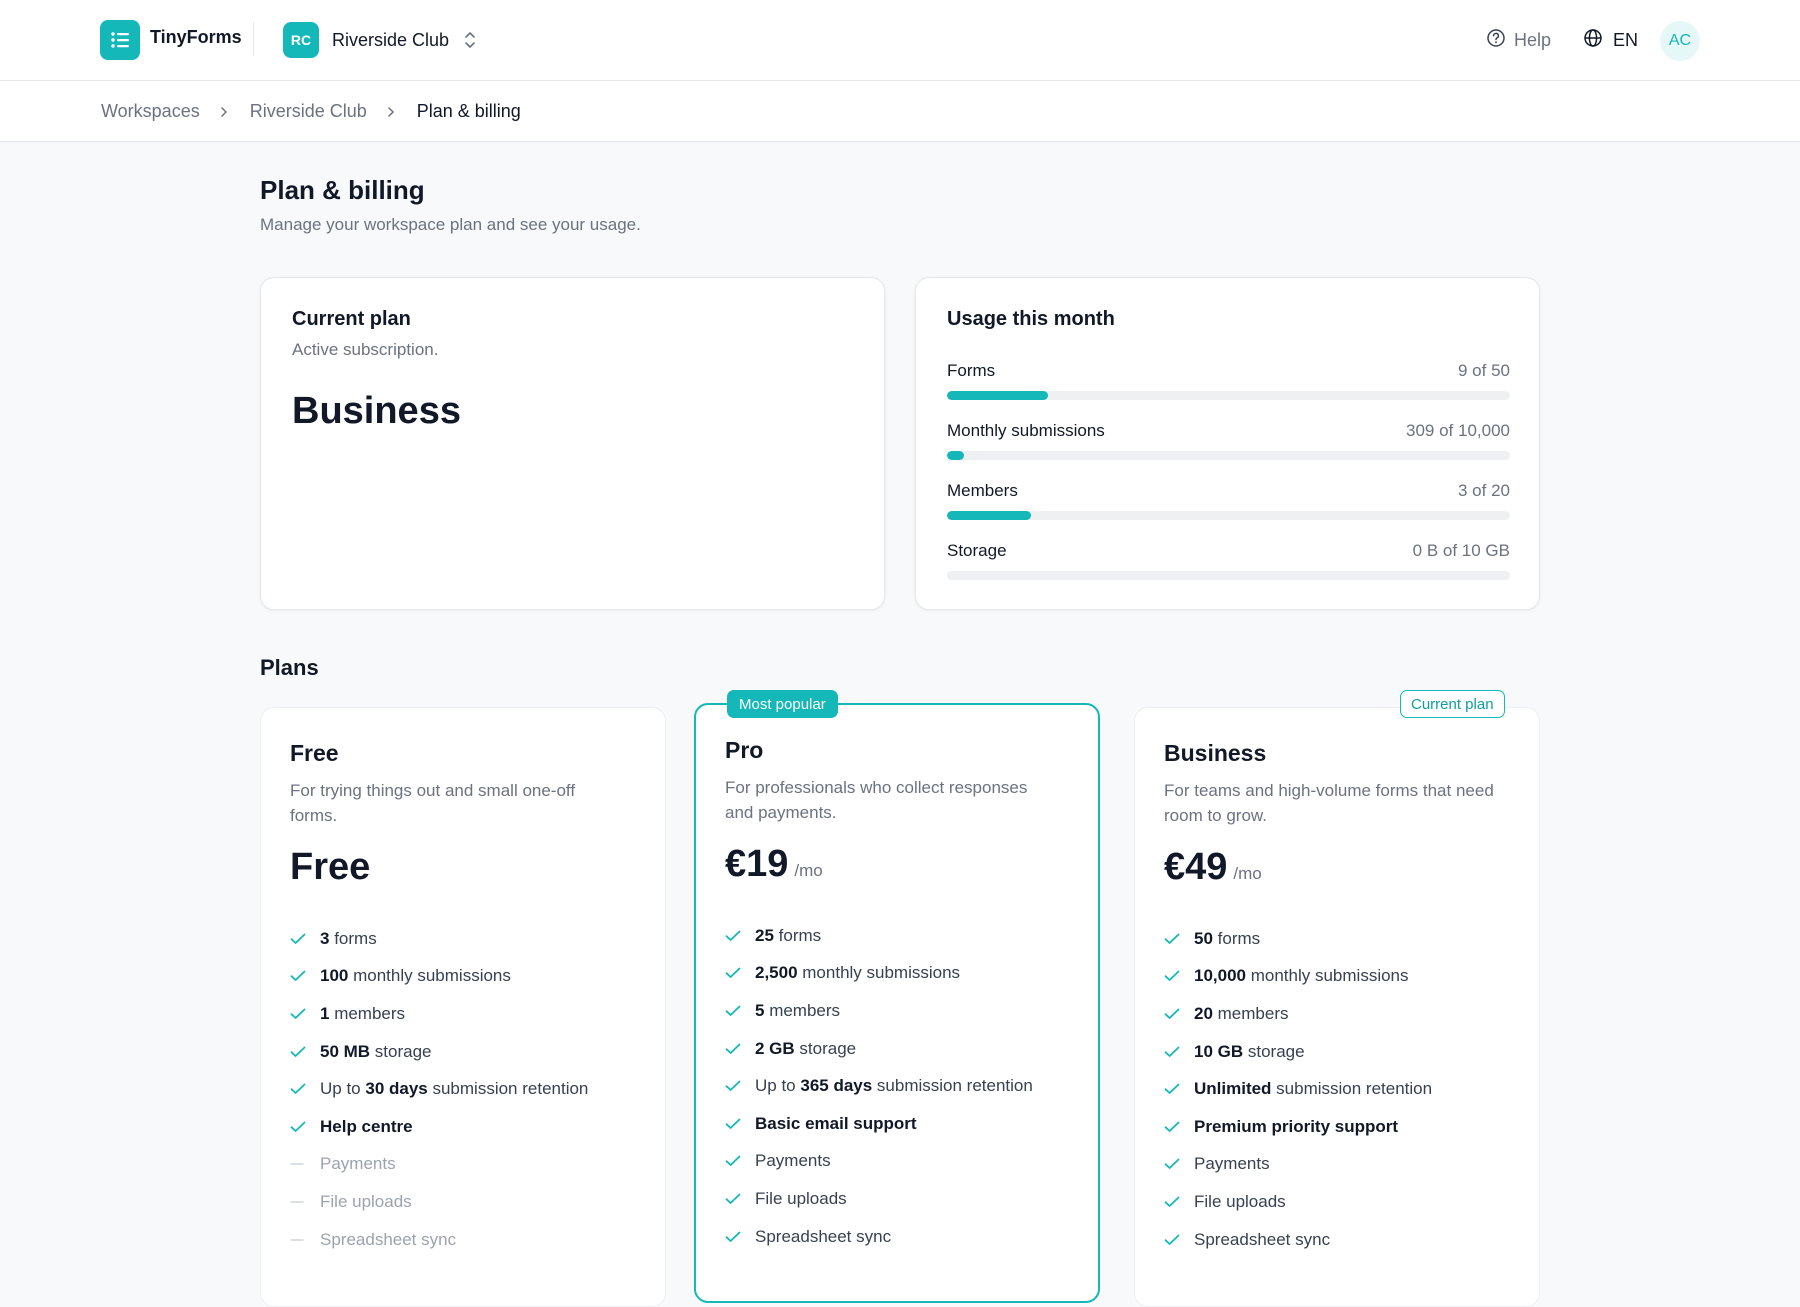 This screenshot has width=1800, height=1307. What do you see at coordinates (823, 1236) in the screenshot?
I see `feature-text-pre: Spreadsheet sync` at bounding box center [823, 1236].